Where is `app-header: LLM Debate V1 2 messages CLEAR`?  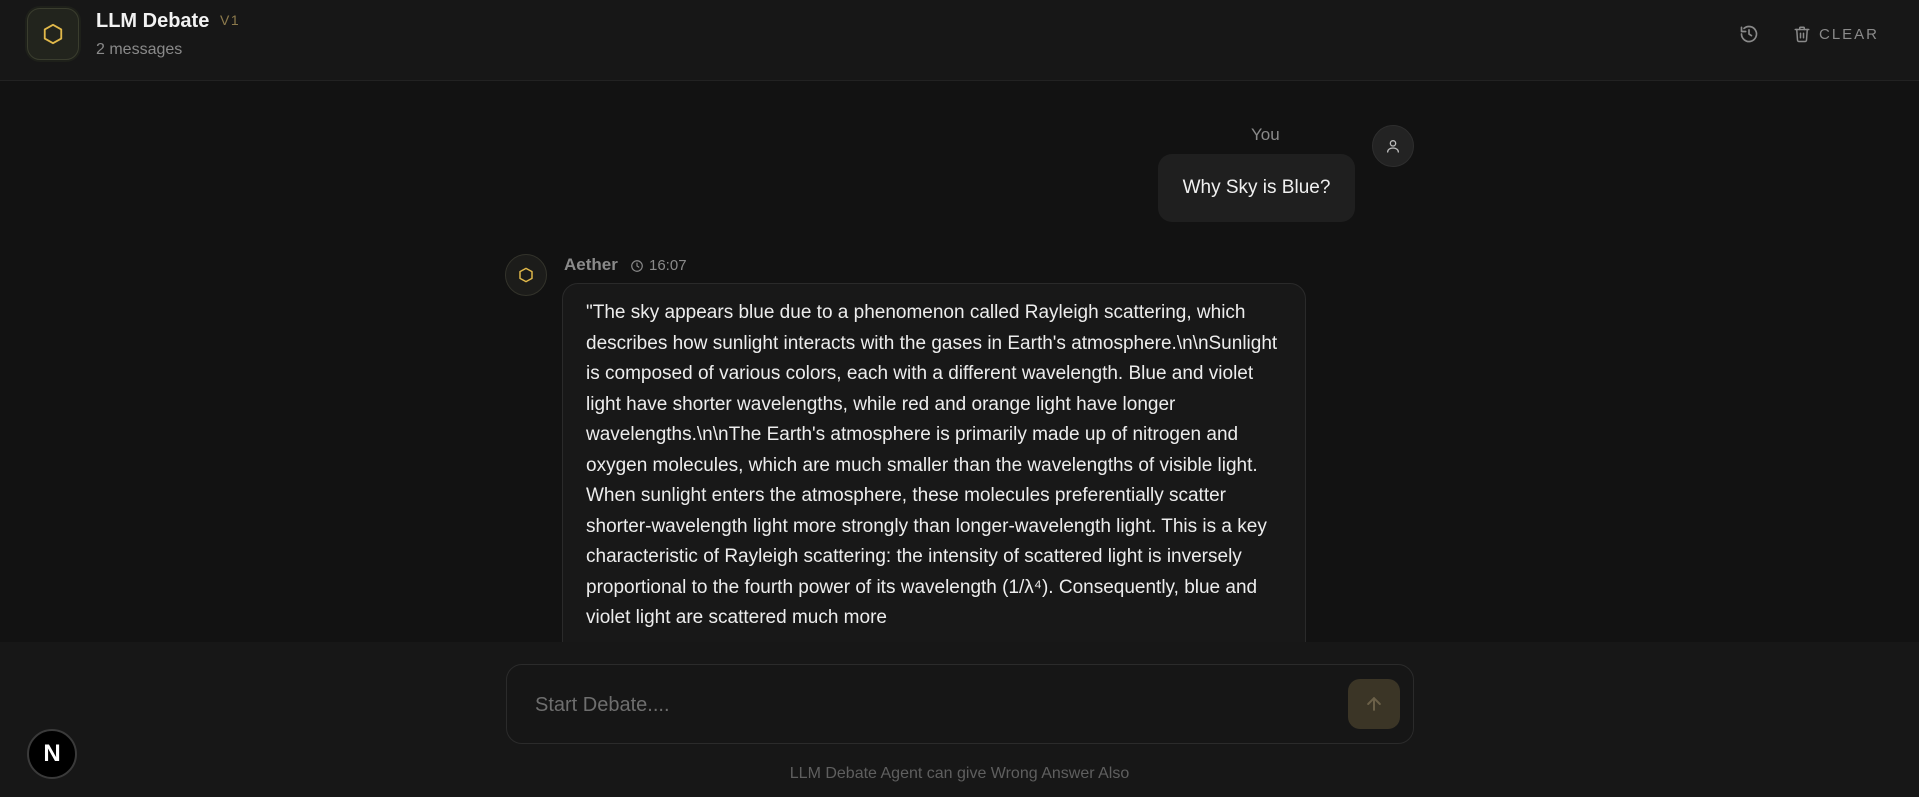
app-header: LLM Debate V1 2 messages CLEAR is located at coordinates (959, 40).